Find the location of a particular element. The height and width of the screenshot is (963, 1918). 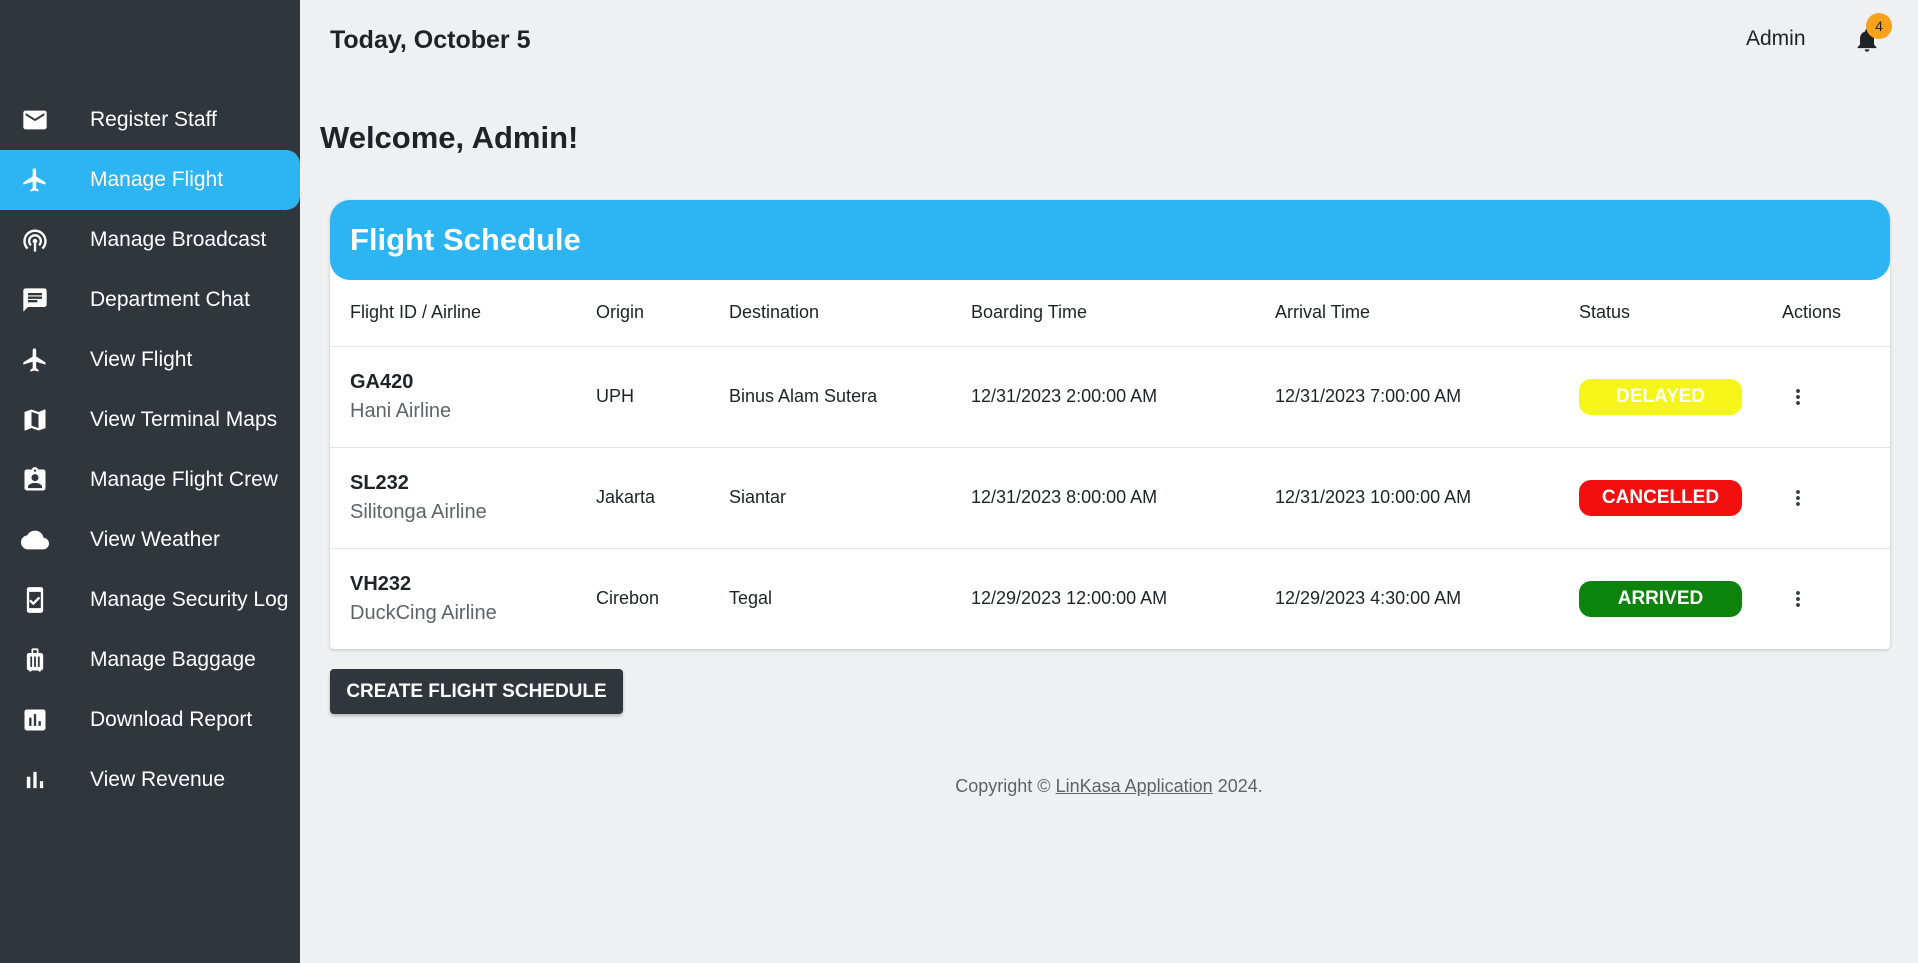

flight-cell: GA420 Hani Airline is located at coordinates (453, 397).